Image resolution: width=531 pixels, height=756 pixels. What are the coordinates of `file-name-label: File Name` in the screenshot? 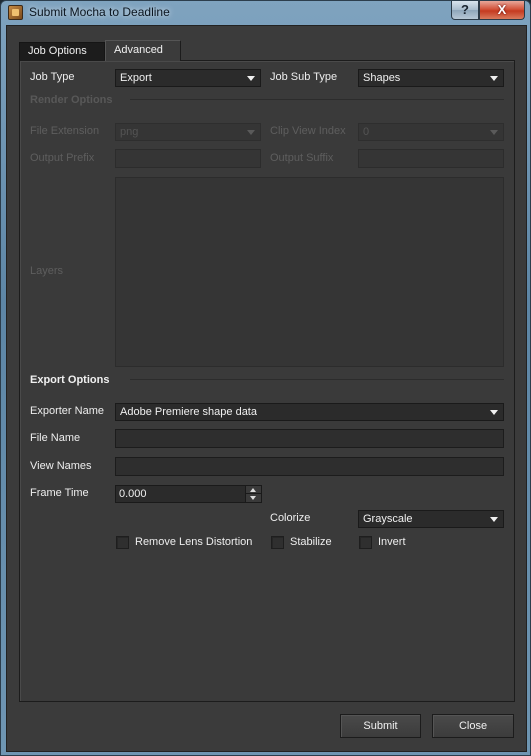 It's located at (55, 438).